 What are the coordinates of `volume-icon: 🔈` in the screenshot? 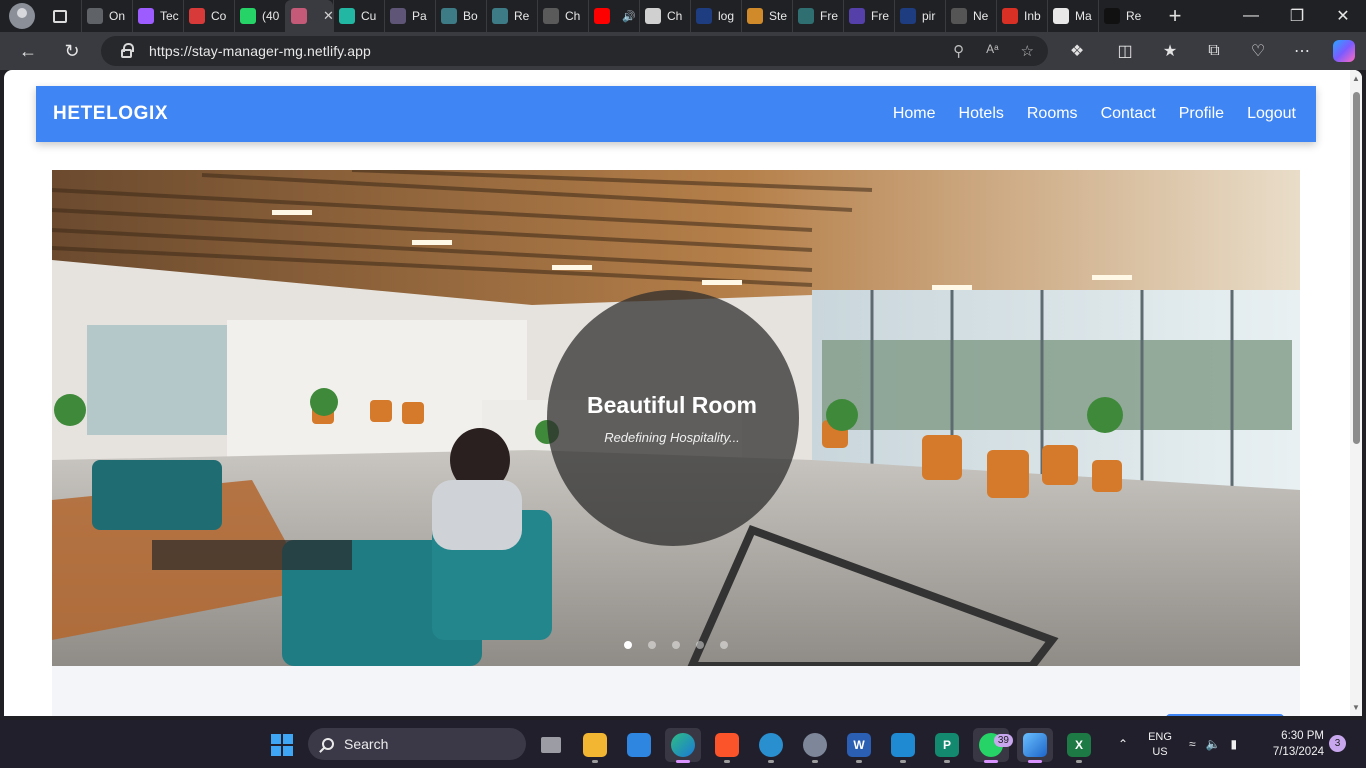 It's located at (1213, 744).